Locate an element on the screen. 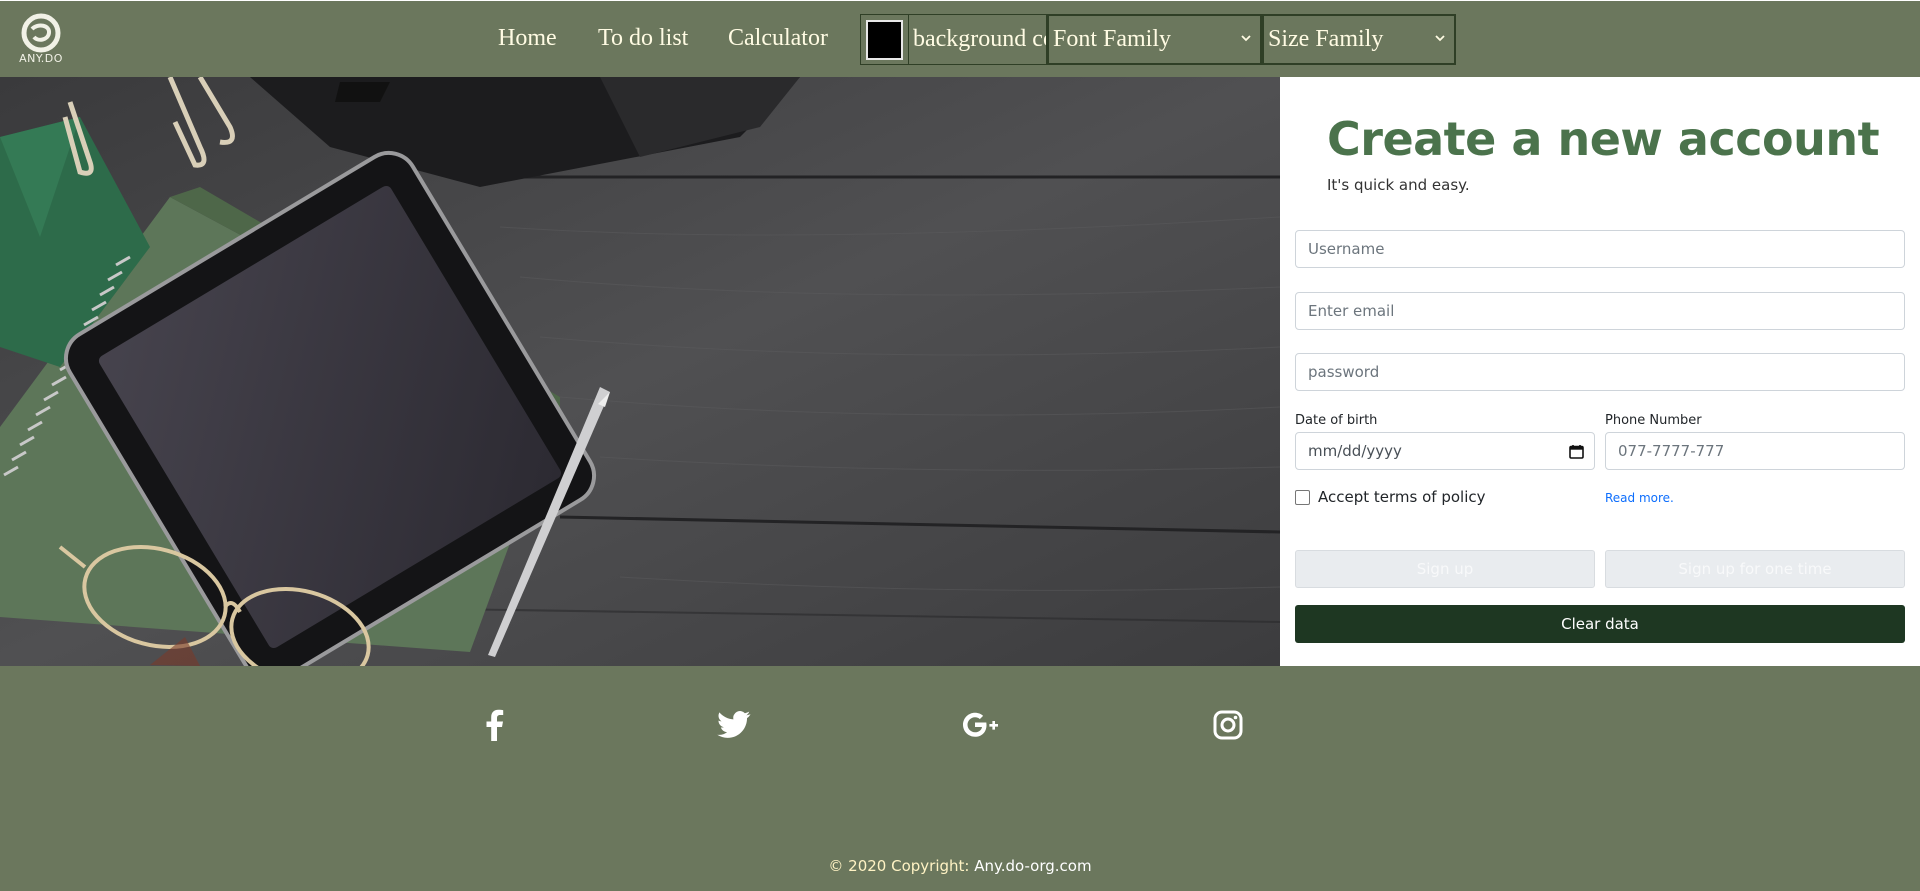 The image size is (1920, 891). anydo-logo: ANY.DO is located at coordinates (41, 40).